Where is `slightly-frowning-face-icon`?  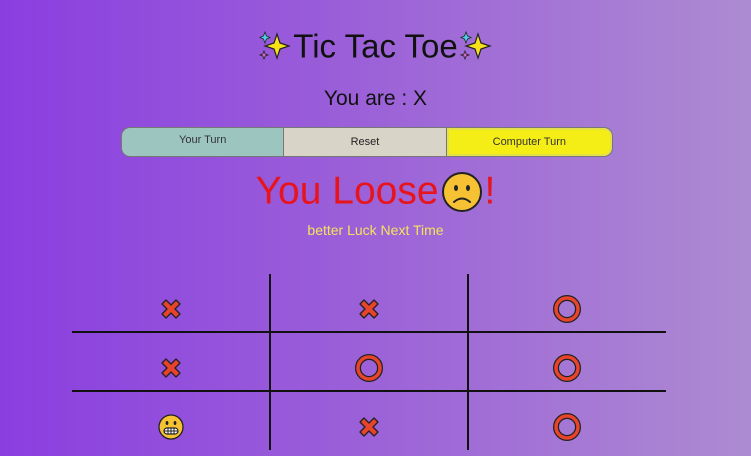 slightly-frowning-face-icon is located at coordinates (461, 191).